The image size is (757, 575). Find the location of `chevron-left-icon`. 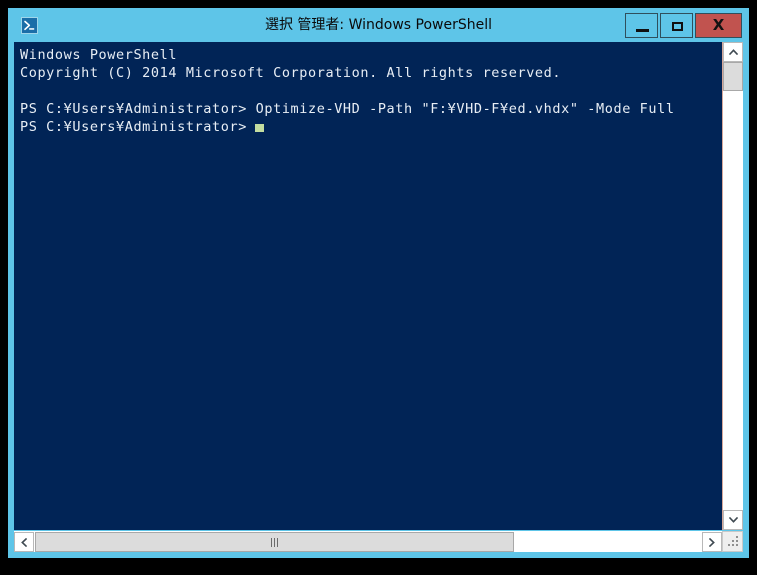

chevron-left-icon is located at coordinates (24, 542).